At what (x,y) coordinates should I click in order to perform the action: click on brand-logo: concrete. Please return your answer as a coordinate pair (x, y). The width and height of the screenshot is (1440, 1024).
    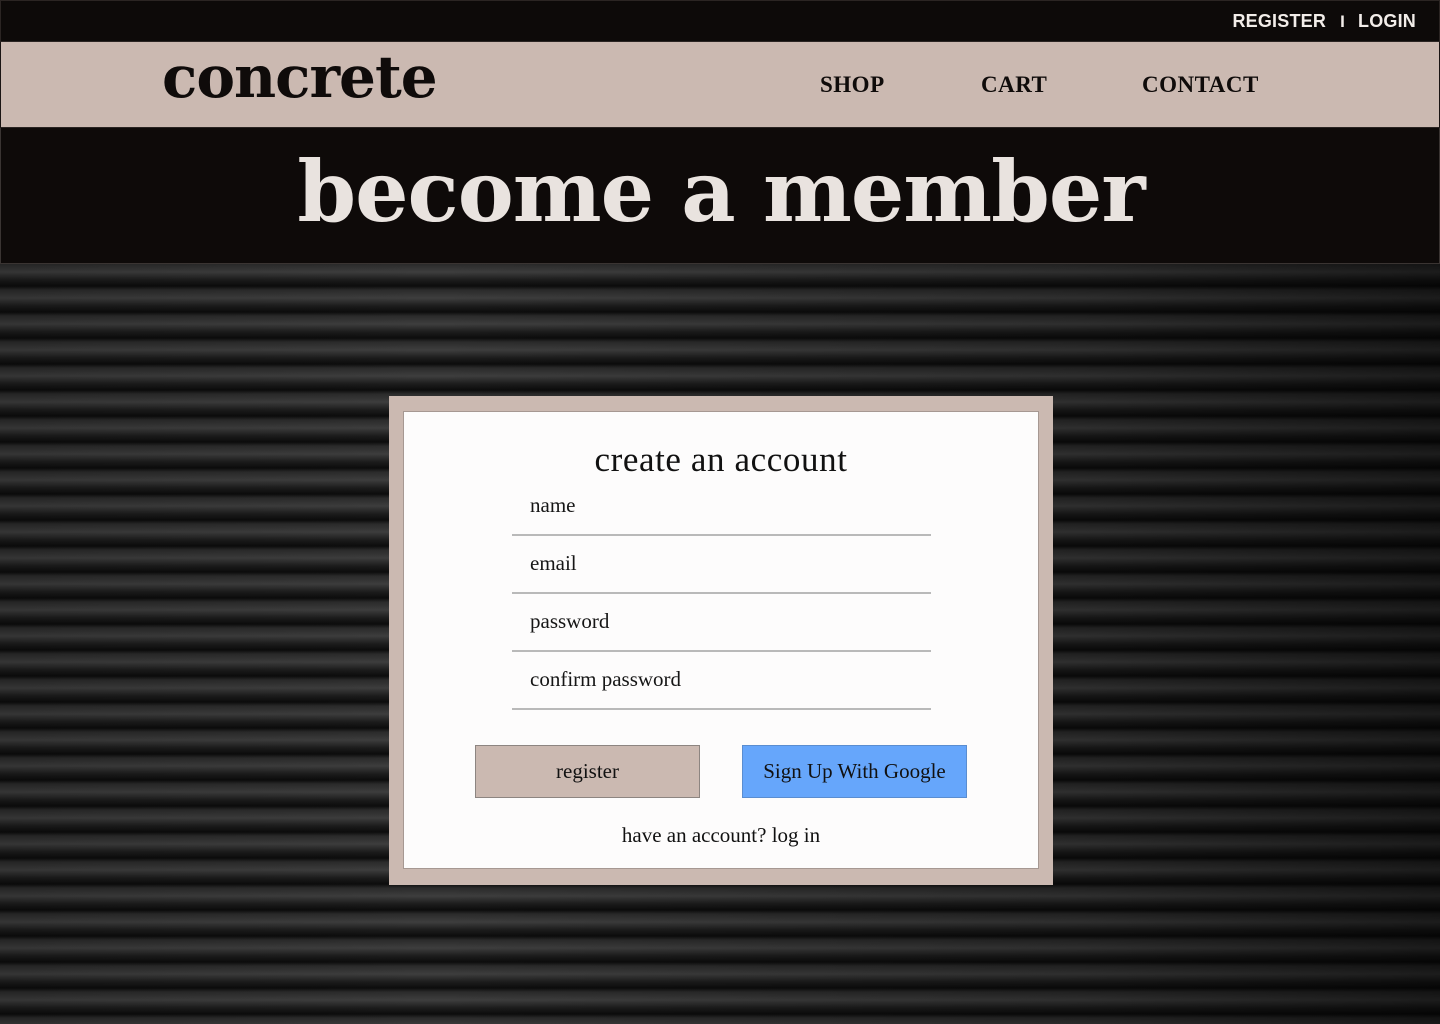
    Looking at the image, I should click on (300, 77).